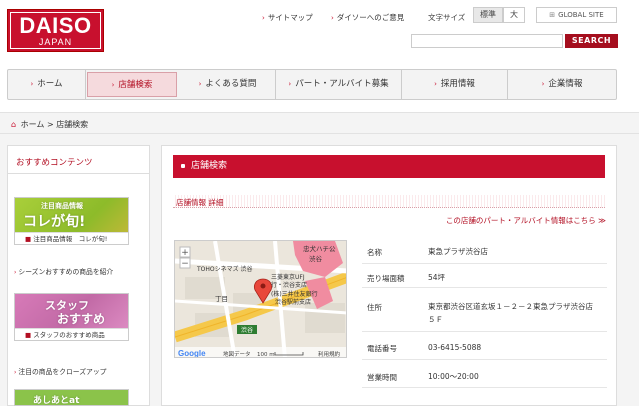  I want to click on store-detail-heading: 店舗情報 詳細, so click(200, 202).